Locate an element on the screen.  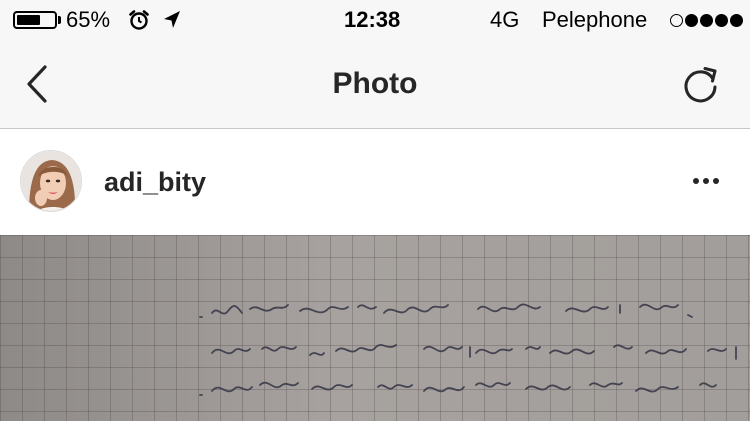
battery-tip is located at coordinates (59, 20).